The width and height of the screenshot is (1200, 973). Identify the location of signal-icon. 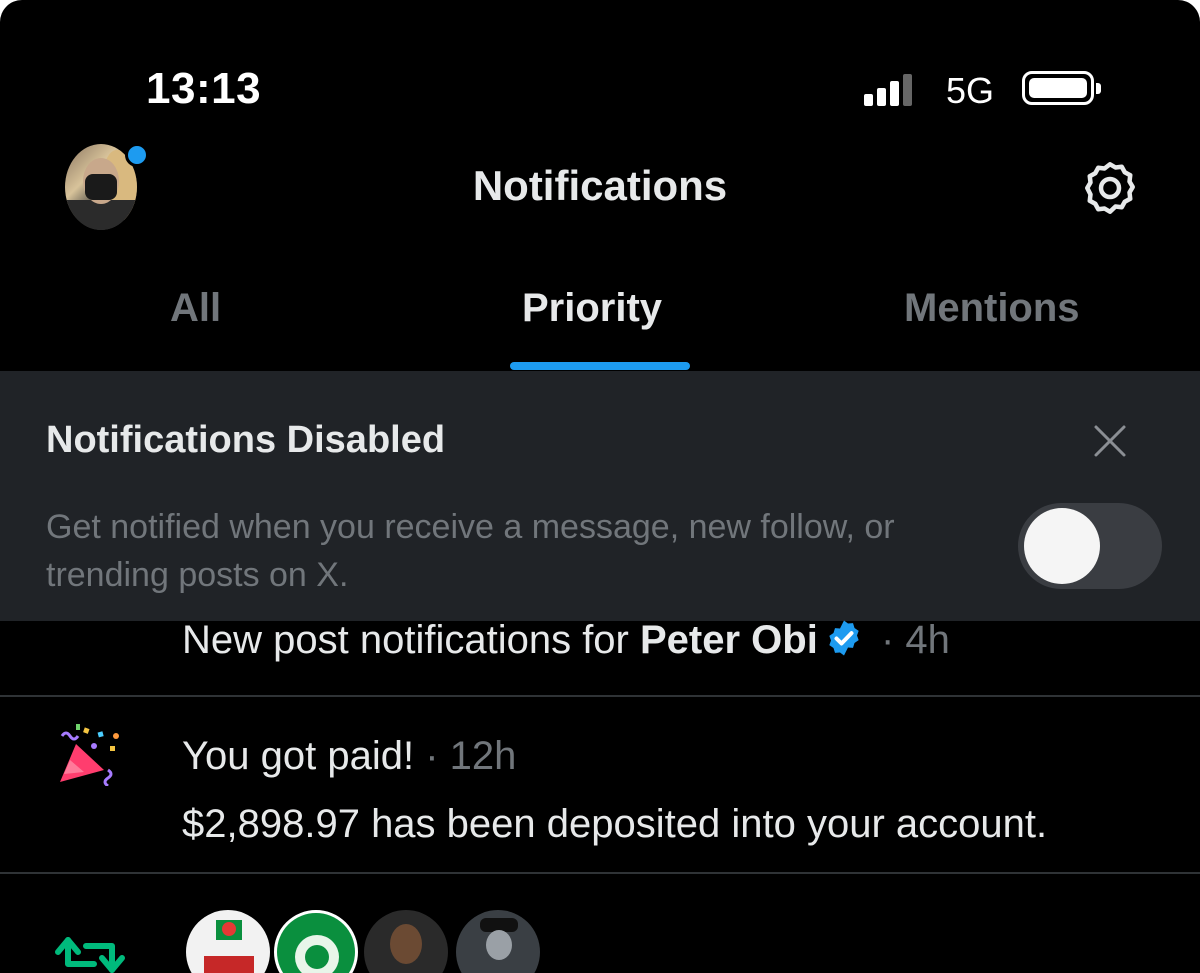
(888, 90).